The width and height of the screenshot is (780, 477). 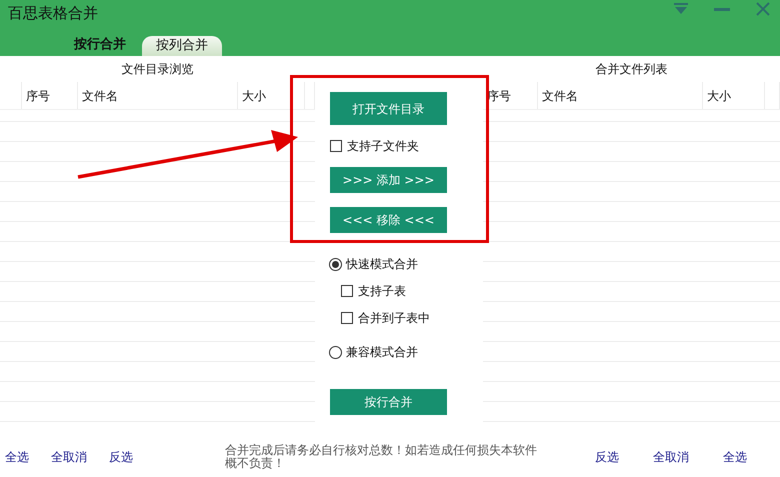 I want to click on tab: 按列合并, so click(x=182, y=46).